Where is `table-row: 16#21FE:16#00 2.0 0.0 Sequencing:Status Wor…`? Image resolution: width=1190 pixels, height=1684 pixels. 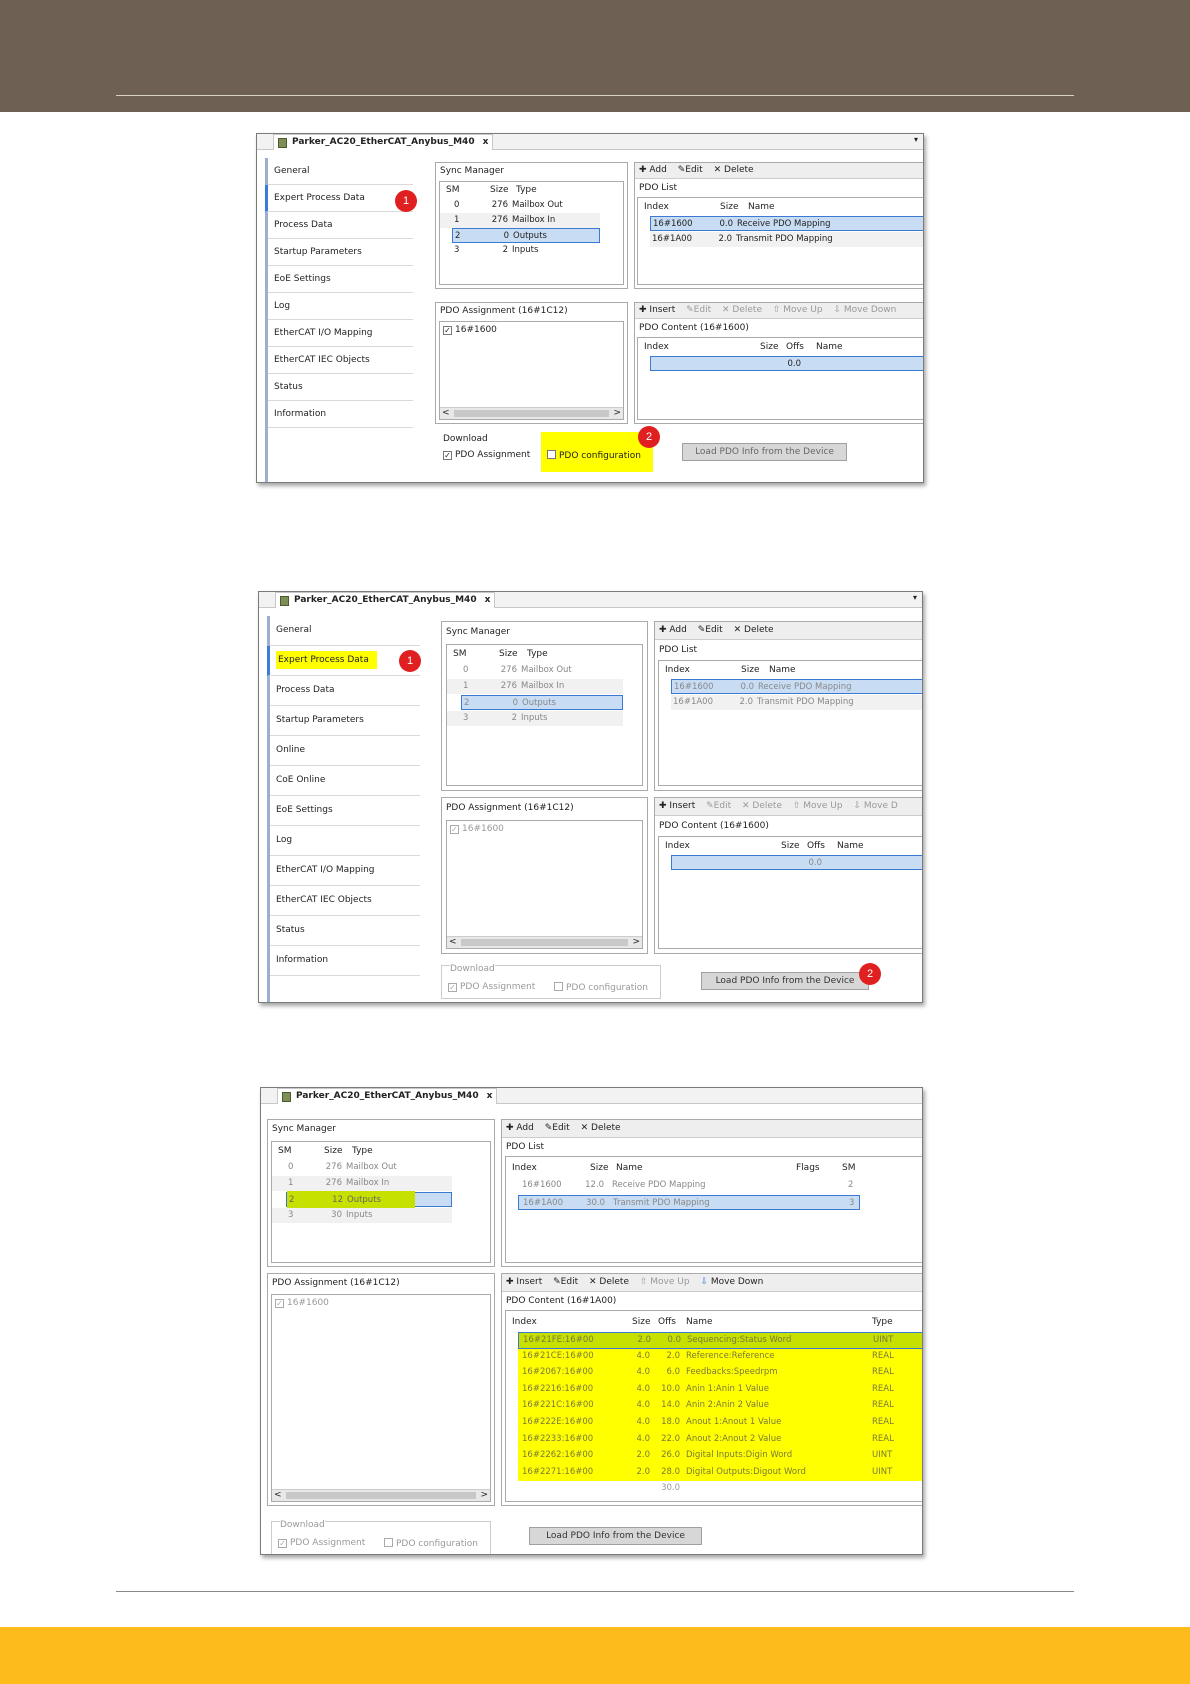 table-row: 16#21FE:16#00 2.0 0.0 Sequencing:Status Wor… is located at coordinates (720, 1340).